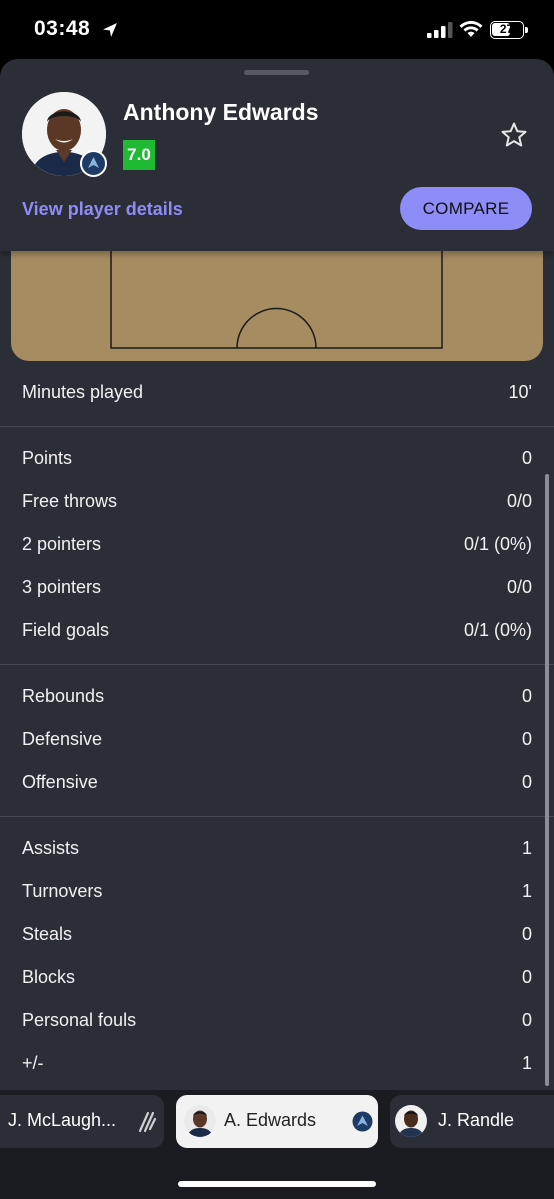 The image size is (554, 1199). I want to click on player-chip-edwards: A. Edwards, so click(277, 1121).